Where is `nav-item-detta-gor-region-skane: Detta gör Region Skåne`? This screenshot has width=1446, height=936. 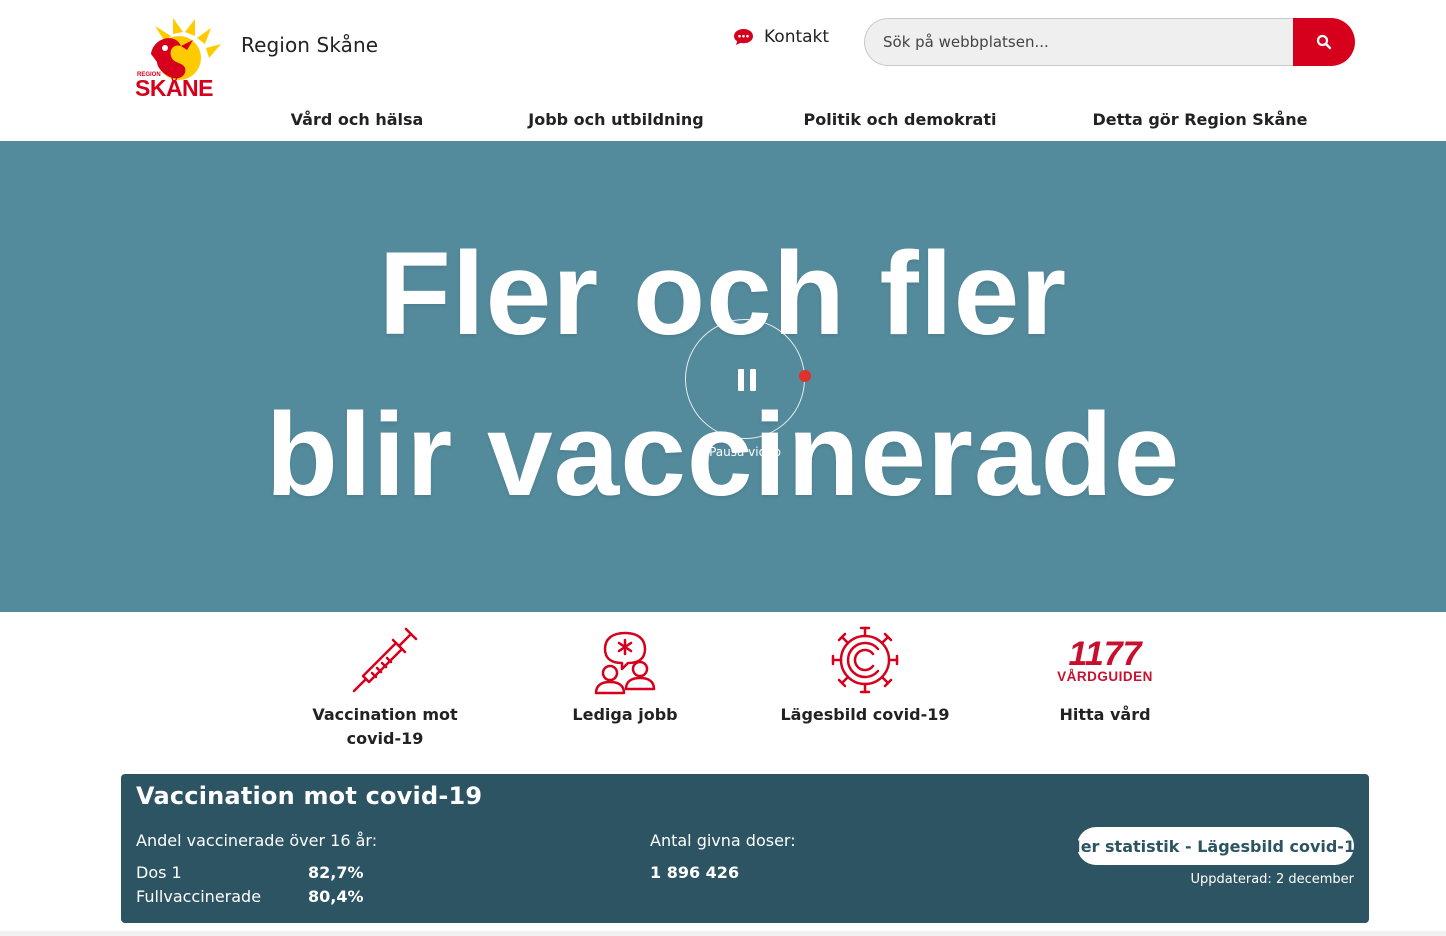 nav-item-detta-gor-region-skane: Detta gör Region Skåne is located at coordinates (1200, 119).